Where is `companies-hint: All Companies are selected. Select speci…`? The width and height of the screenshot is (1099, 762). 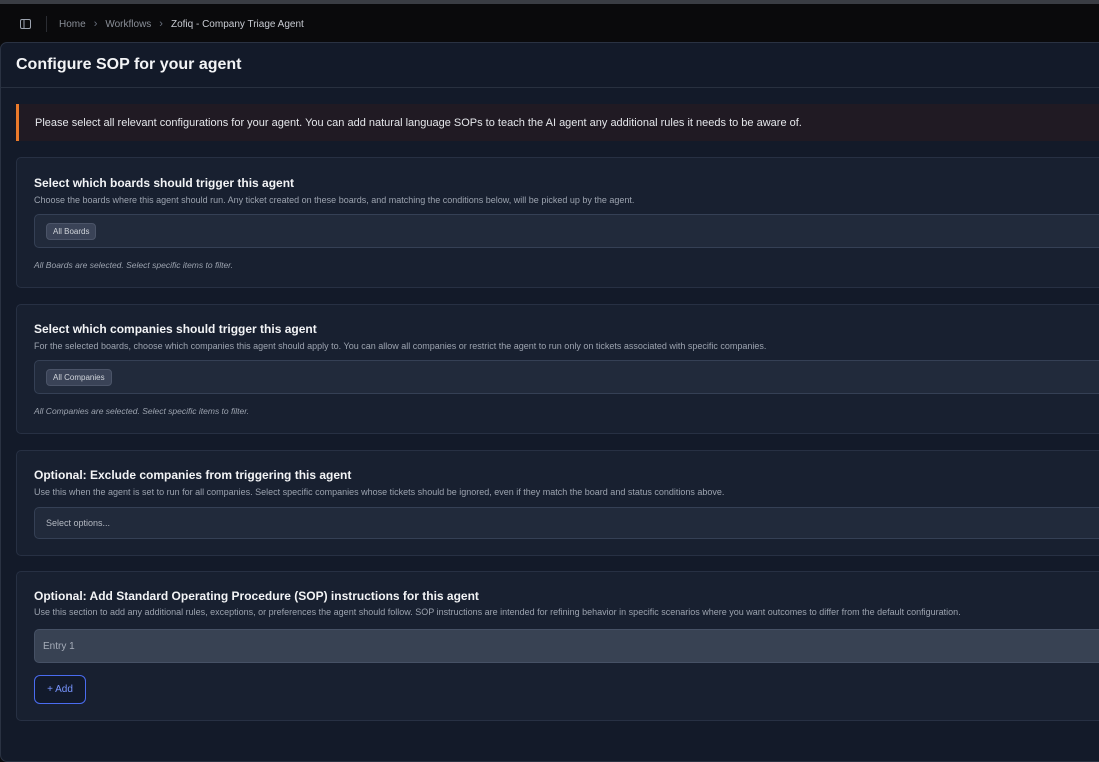 companies-hint: All Companies are selected. Select speci… is located at coordinates (142, 411).